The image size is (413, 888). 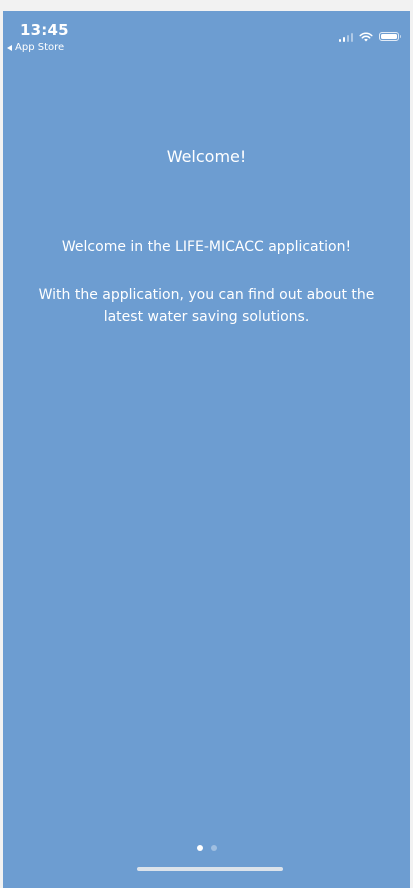 What do you see at coordinates (366, 36) in the screenshot?
I see `wifi-icon` at bounding box center [366, 36].